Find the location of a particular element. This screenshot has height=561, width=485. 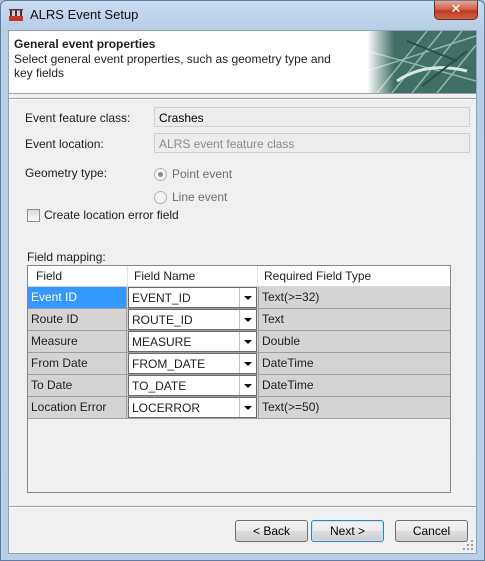

cancel-button: Cancel is located at coordinates (431, 531).